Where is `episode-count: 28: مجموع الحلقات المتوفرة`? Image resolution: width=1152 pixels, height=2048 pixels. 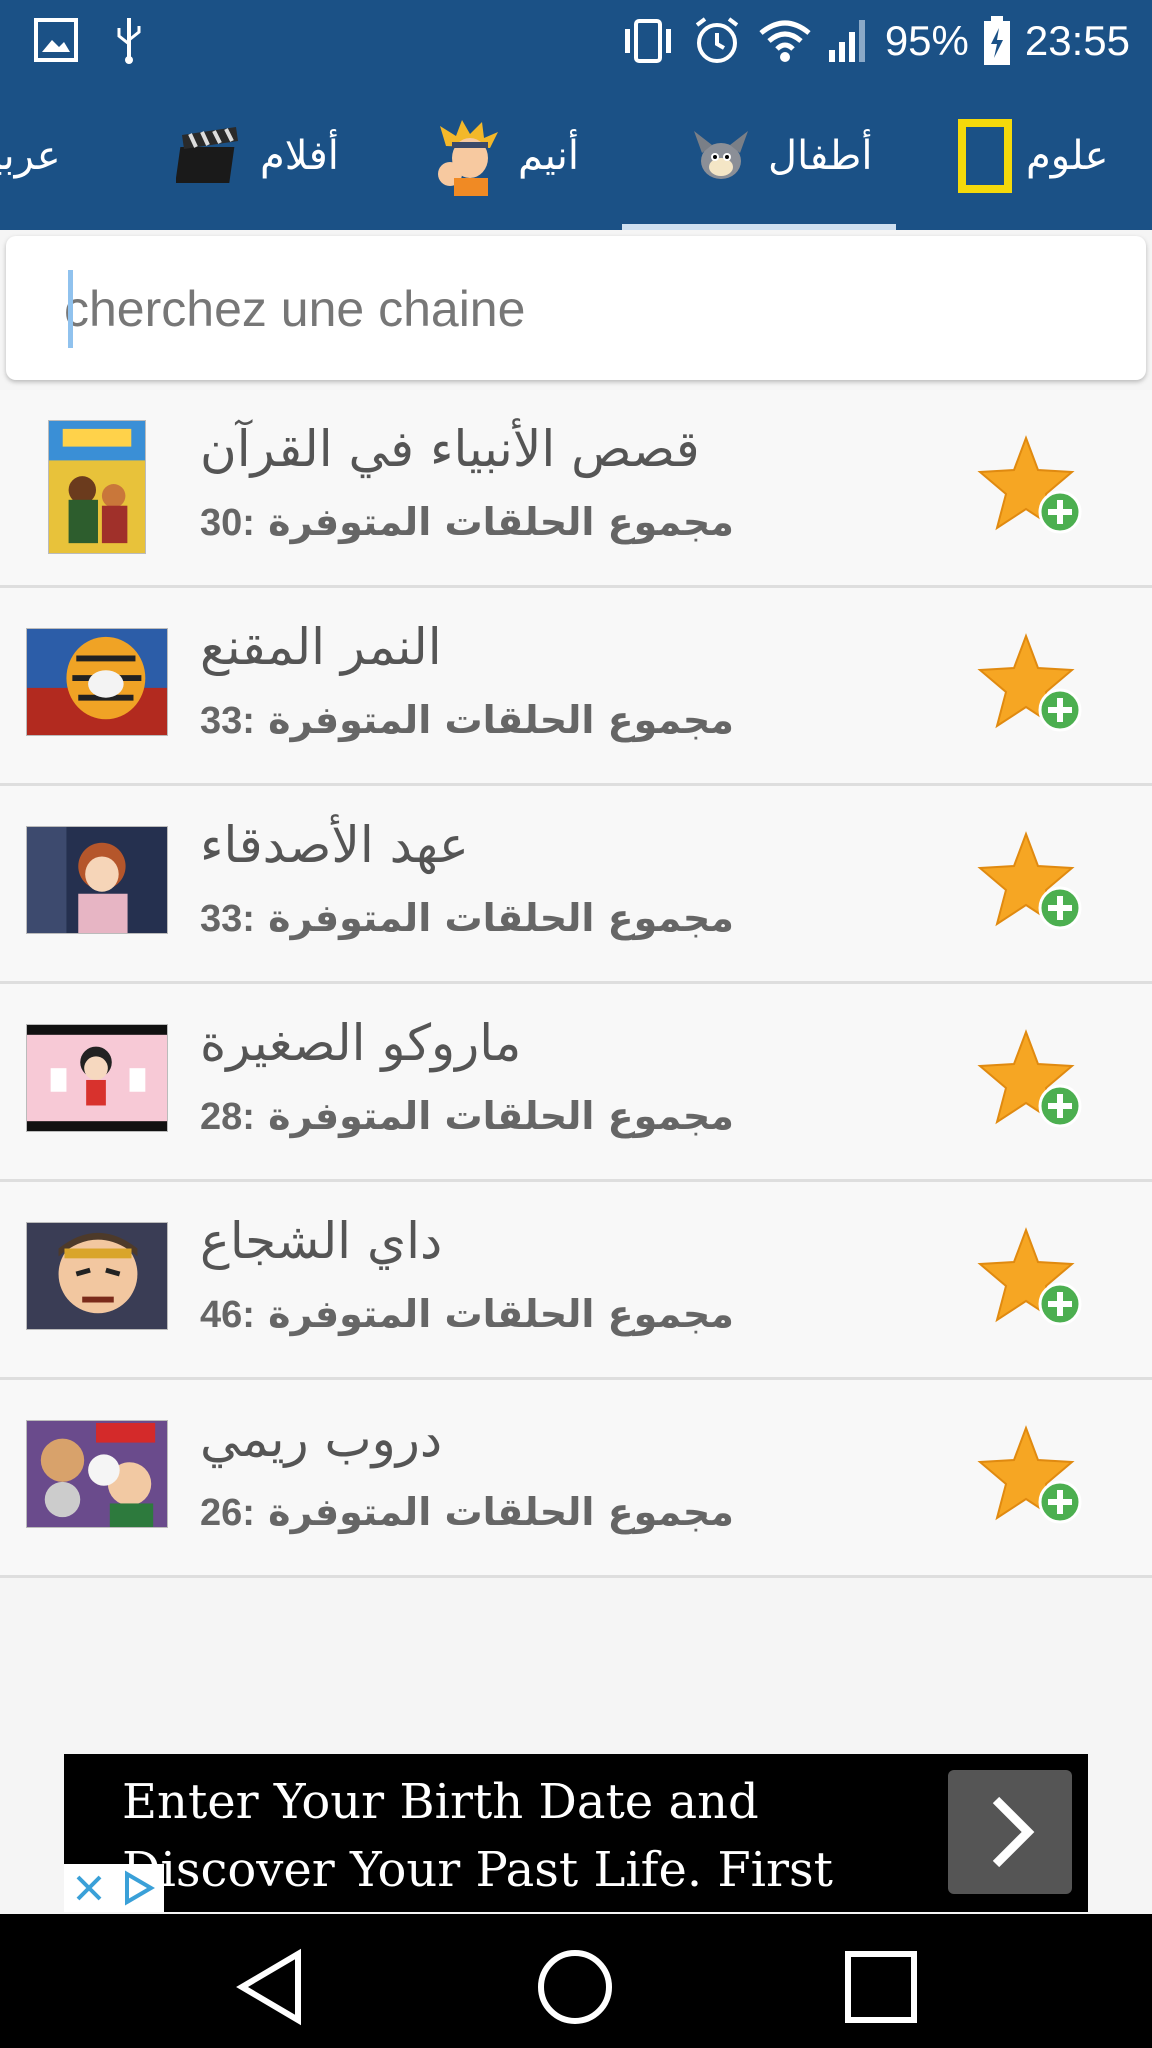 episode-count: 28: مجموع الحلقات المتوفرة is located at coordinates (467, 1116).